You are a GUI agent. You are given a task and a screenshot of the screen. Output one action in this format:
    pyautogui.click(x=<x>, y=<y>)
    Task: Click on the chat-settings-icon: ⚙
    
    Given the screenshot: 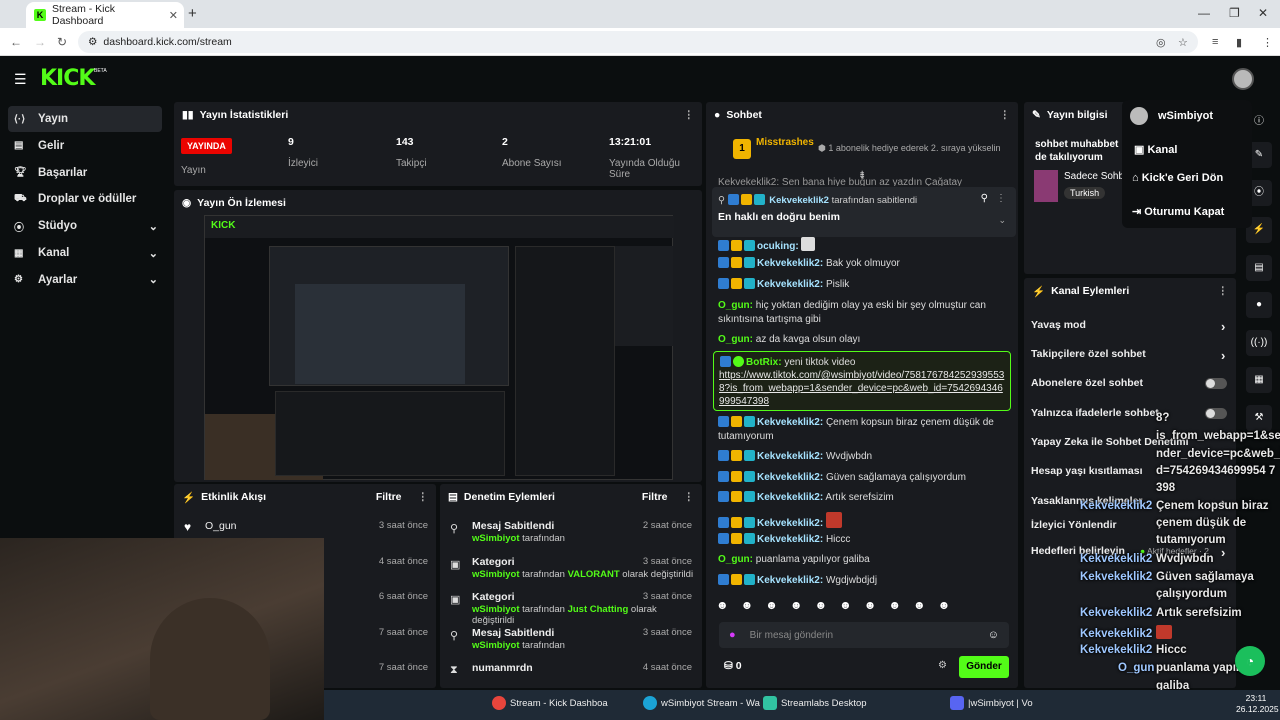 What is the action you would take?
    pyautogui.click(x=942, y=665)
    